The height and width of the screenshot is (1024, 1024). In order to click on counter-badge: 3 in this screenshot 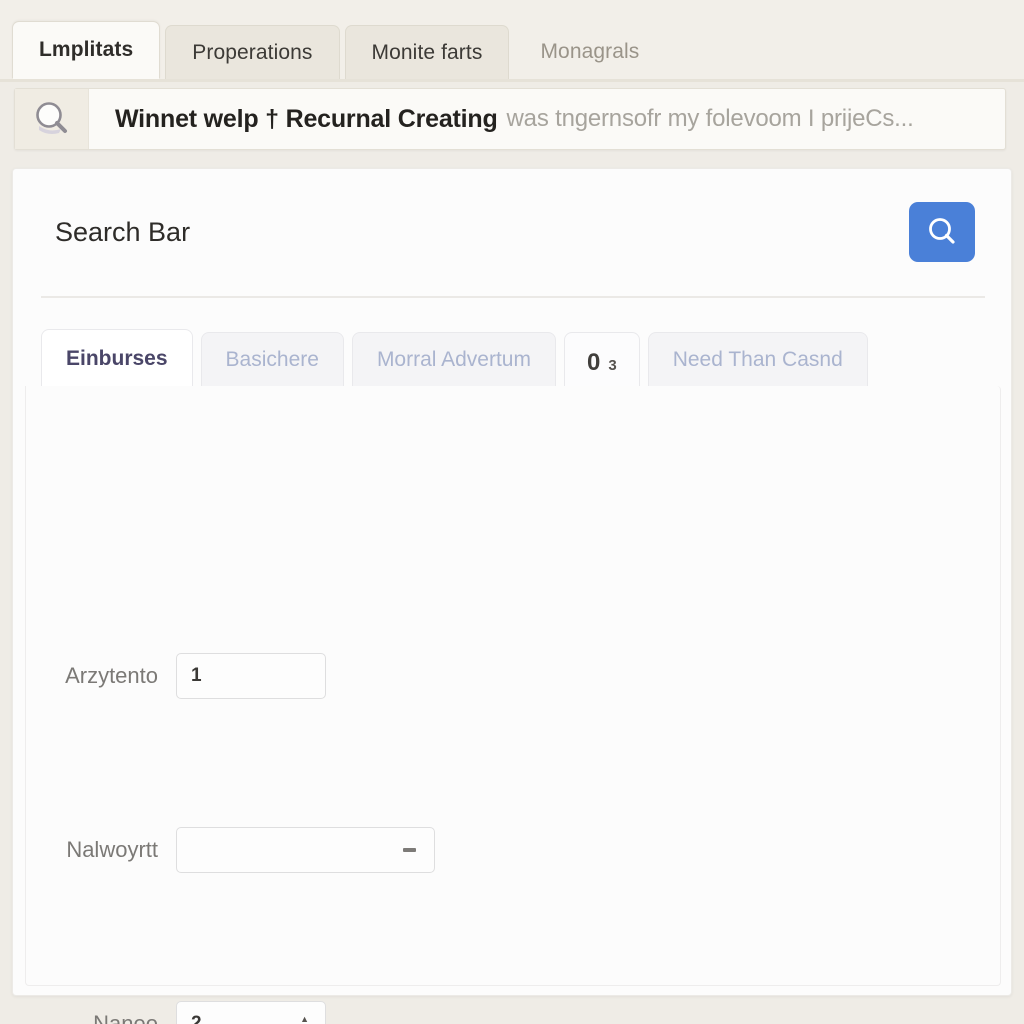, I will do `click(612, 365)`.